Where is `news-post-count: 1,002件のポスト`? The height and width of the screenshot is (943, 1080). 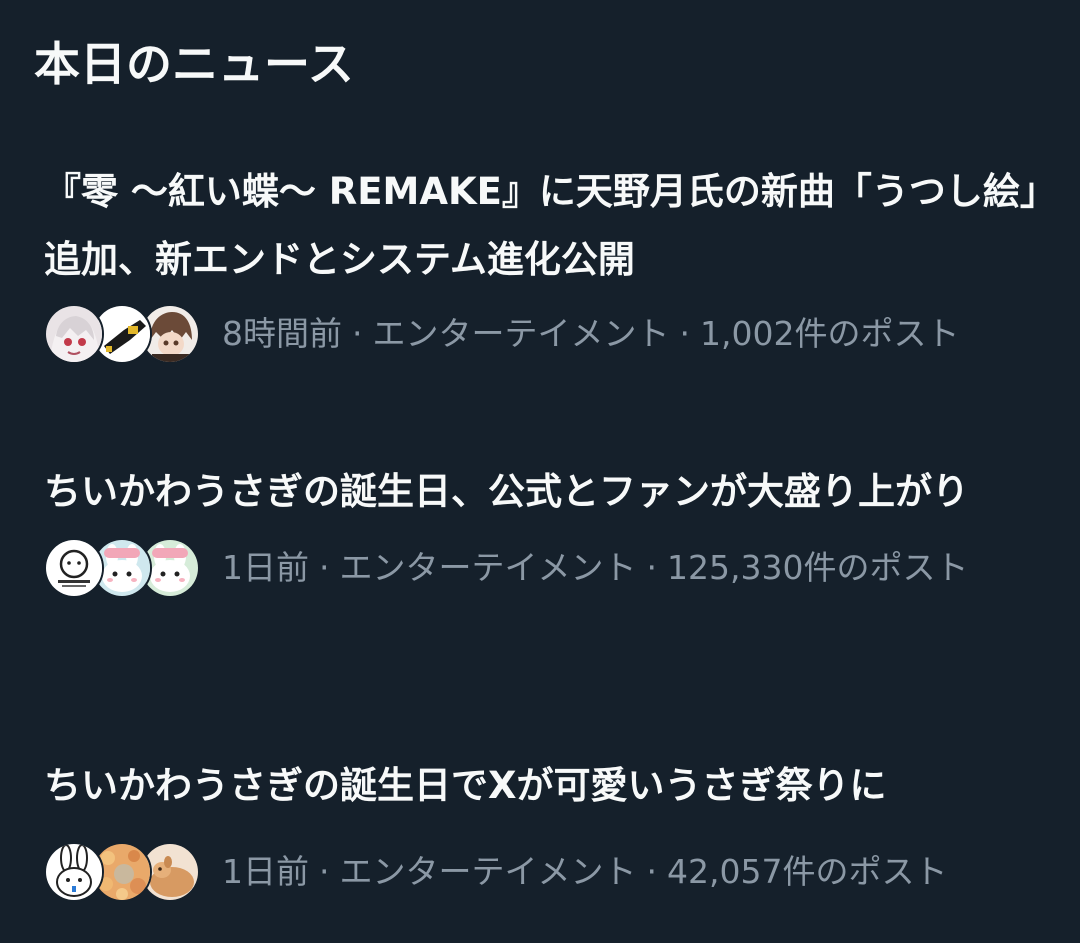 news-post-count: 1,002件のポスト is located at coordinates (830, 333).